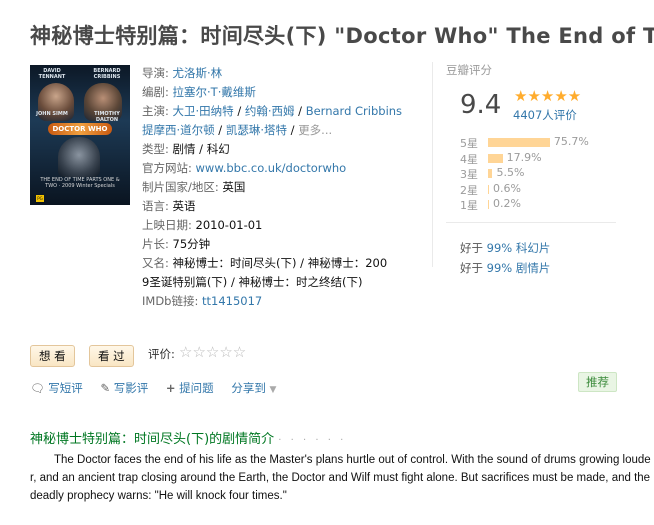  Describe the element at coordinates (202, 225) in the screenshot. I see `info-release: 上映日期: 2010-01-01` at that location.